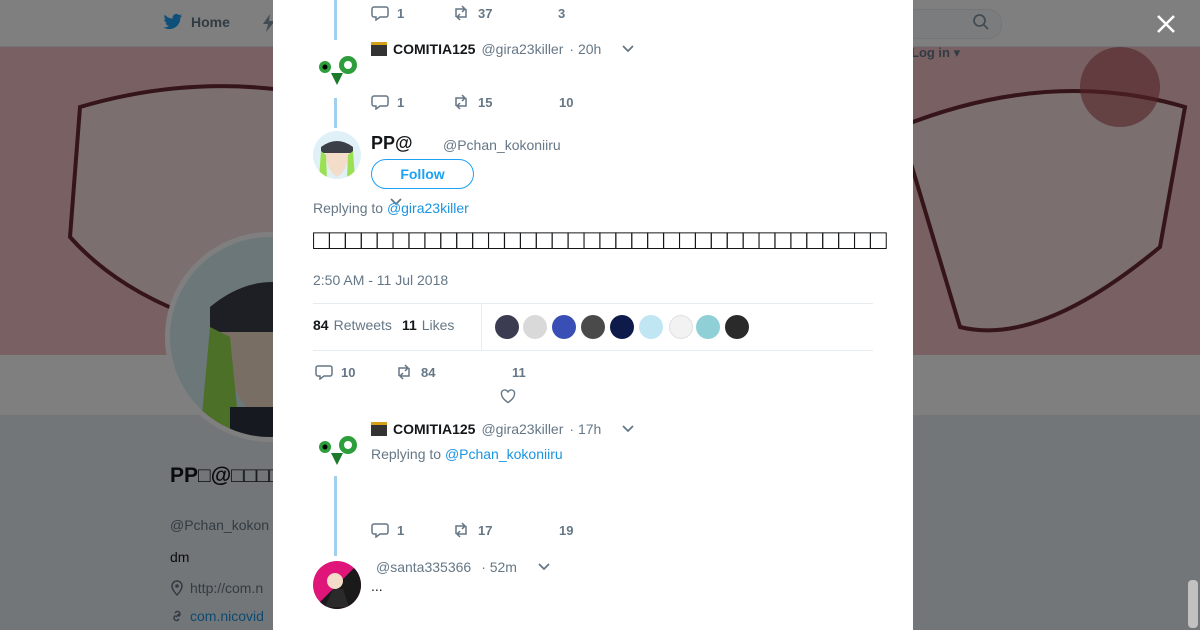 The image size is (1200, 630). What do you see at coordinates (505, 530) in the screenshot?
I see `retweet-action: 17` at bounding box center [505, 530].